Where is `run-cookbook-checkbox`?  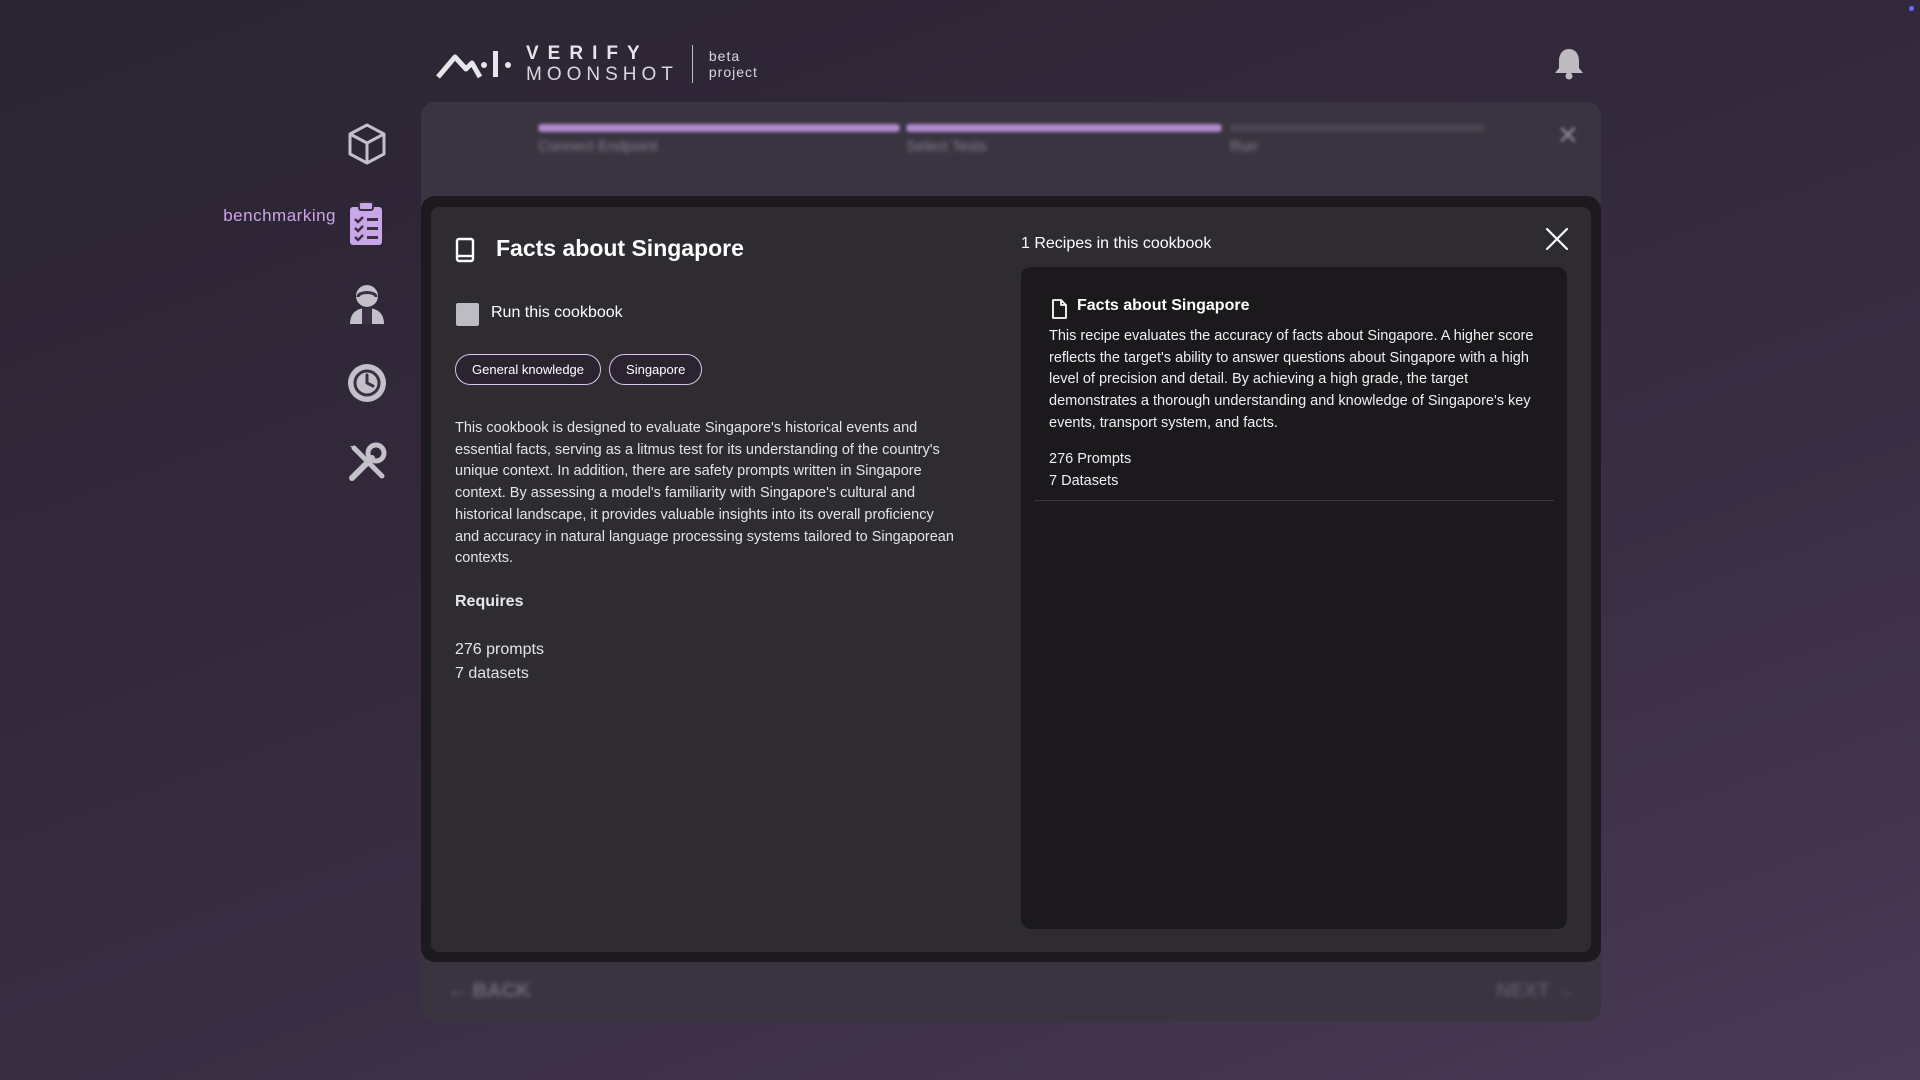
run-cookbook-checkbox is located at coordinates (467, 314).